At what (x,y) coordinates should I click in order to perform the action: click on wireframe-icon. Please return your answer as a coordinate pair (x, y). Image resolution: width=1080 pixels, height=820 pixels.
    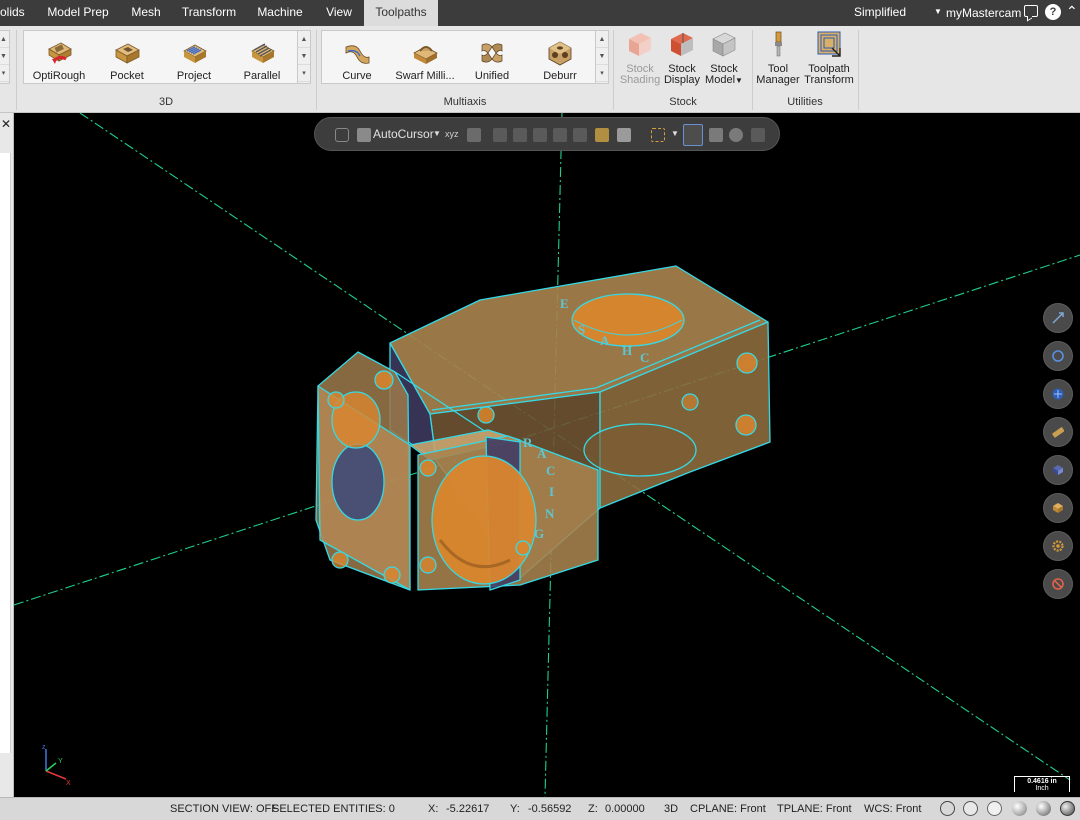
    Looking at the image, I should click on (1058, 470).